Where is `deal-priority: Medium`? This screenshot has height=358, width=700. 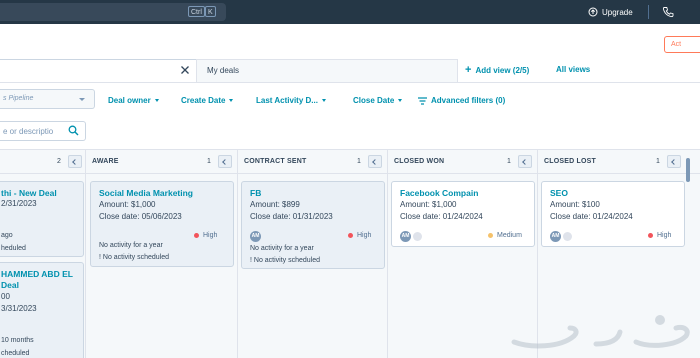
deal-priority: Medium is located at coordinates (505, 235).